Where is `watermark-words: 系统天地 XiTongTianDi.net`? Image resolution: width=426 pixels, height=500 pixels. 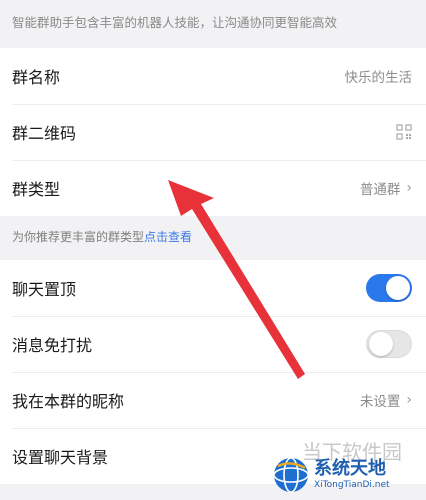
watermark-words: 系统天地 XiTongTianDi.net is located at coordinates (352, 475).